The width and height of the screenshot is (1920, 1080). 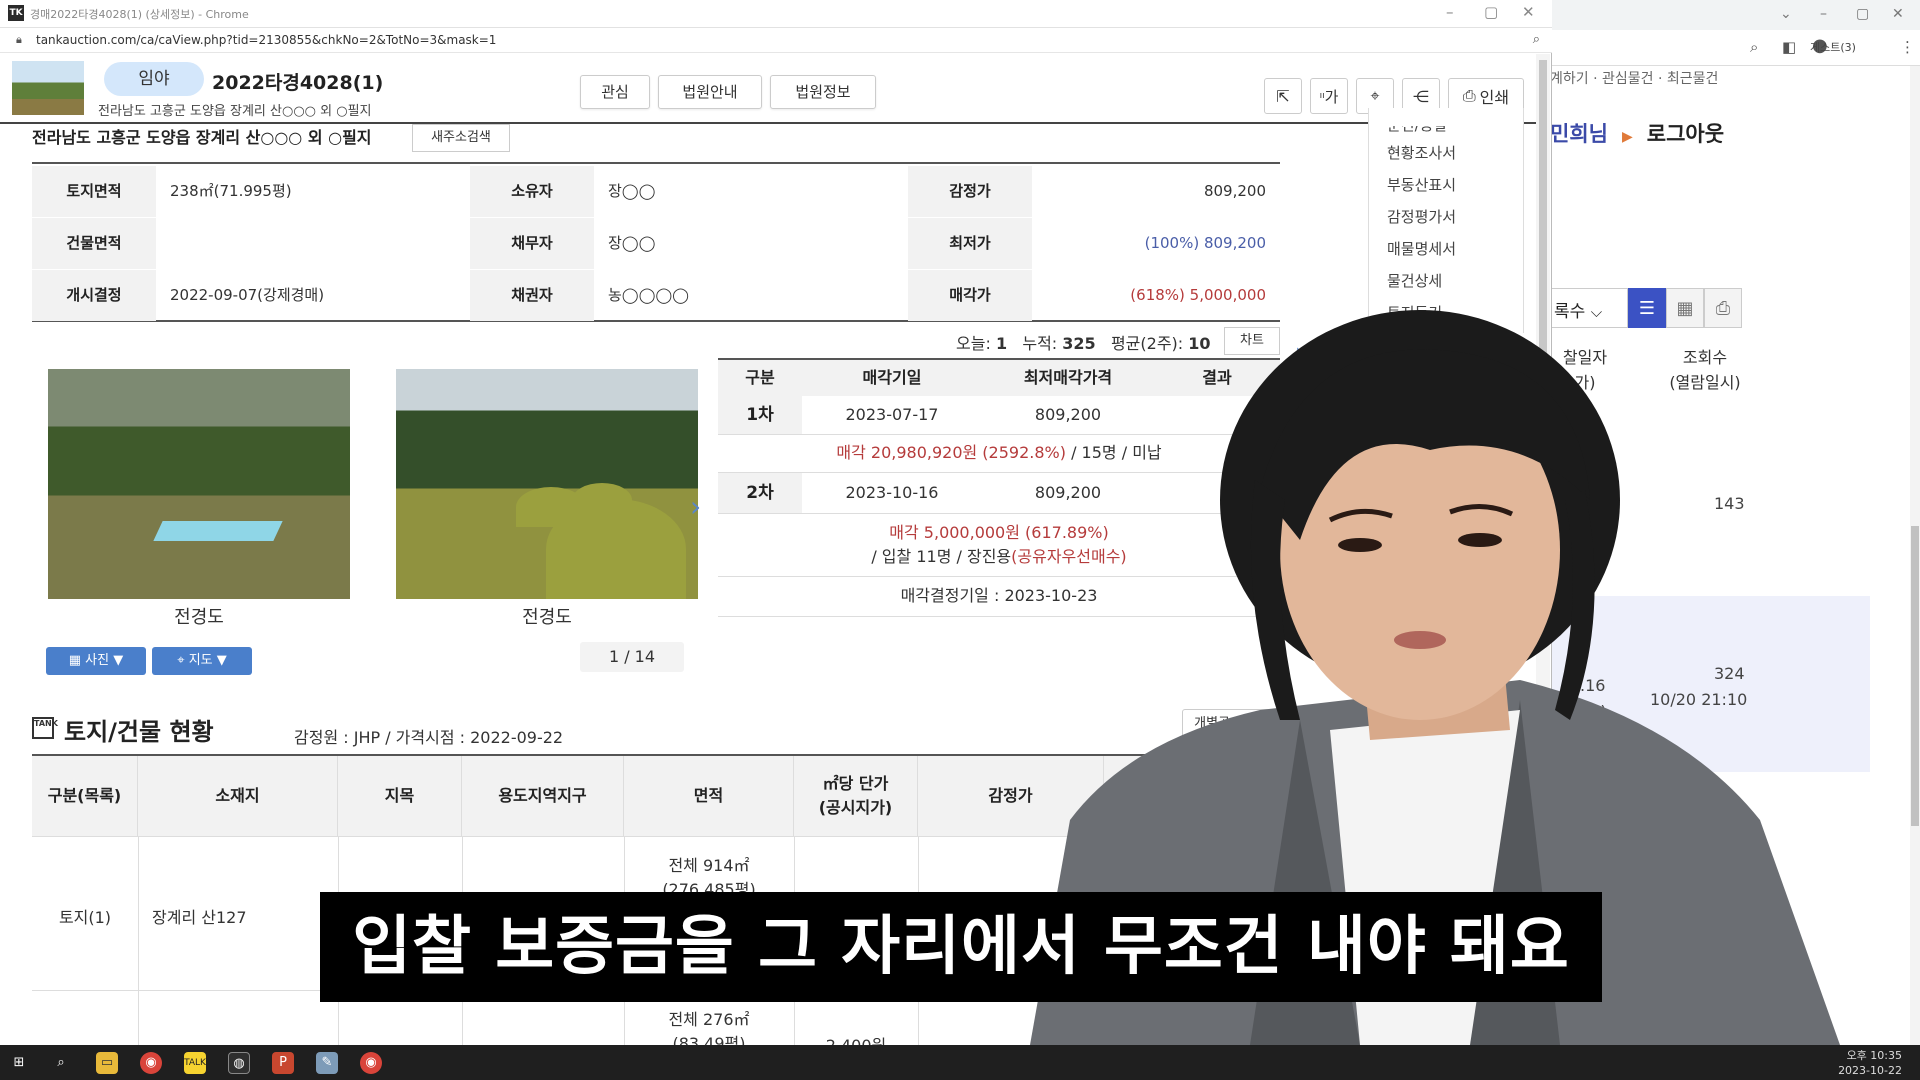 I want to click on divider, so click(x=138, y=942).